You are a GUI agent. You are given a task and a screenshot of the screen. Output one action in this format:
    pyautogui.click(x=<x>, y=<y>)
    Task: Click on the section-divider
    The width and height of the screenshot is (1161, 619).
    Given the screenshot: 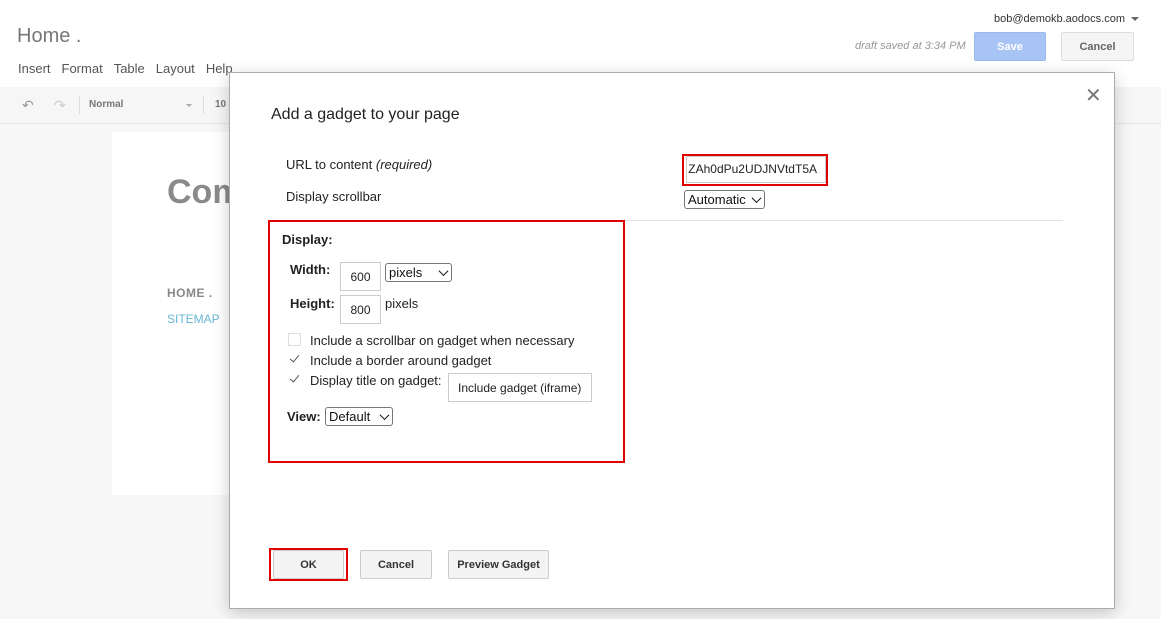 What is the action you would take?
    pyautogui.click(x=667, y=220)
    